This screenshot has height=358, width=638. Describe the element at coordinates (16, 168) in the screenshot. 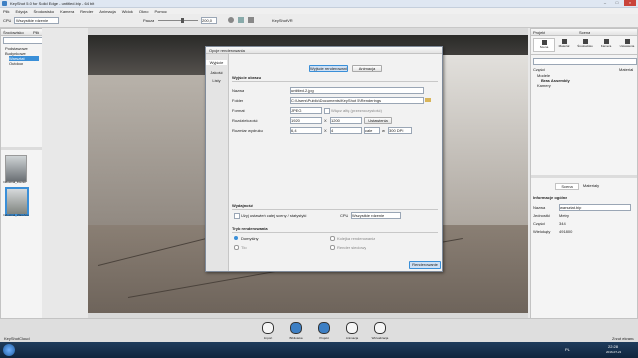

I see `env-thumbnail` at that location.